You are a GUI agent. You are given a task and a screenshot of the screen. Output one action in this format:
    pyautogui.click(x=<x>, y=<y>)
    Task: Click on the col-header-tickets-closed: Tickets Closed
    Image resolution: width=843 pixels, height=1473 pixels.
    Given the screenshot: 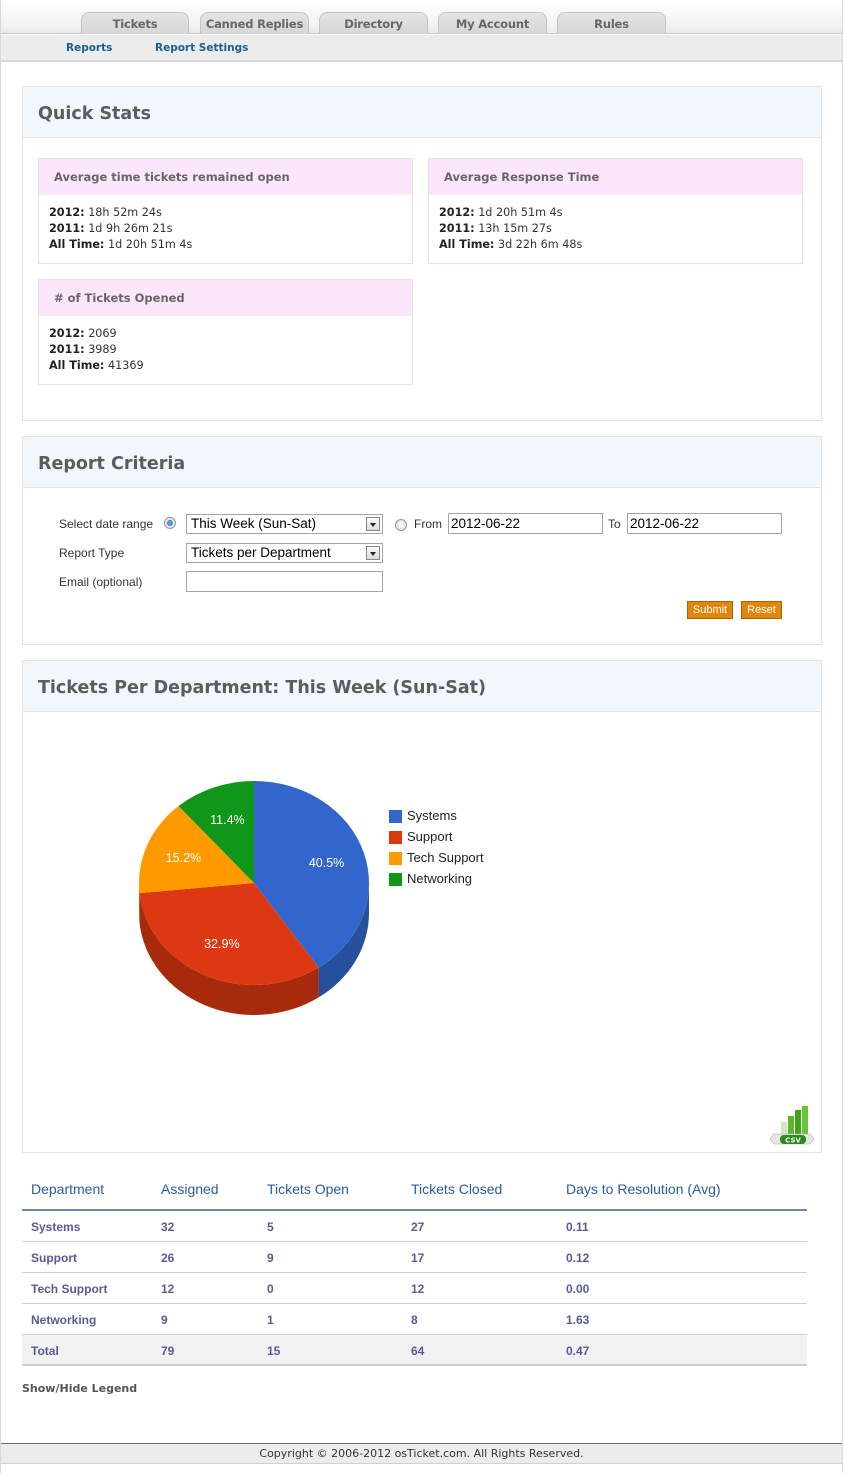 What is the action you would take?
    pyautogui.click(x=456, y=1189)
    